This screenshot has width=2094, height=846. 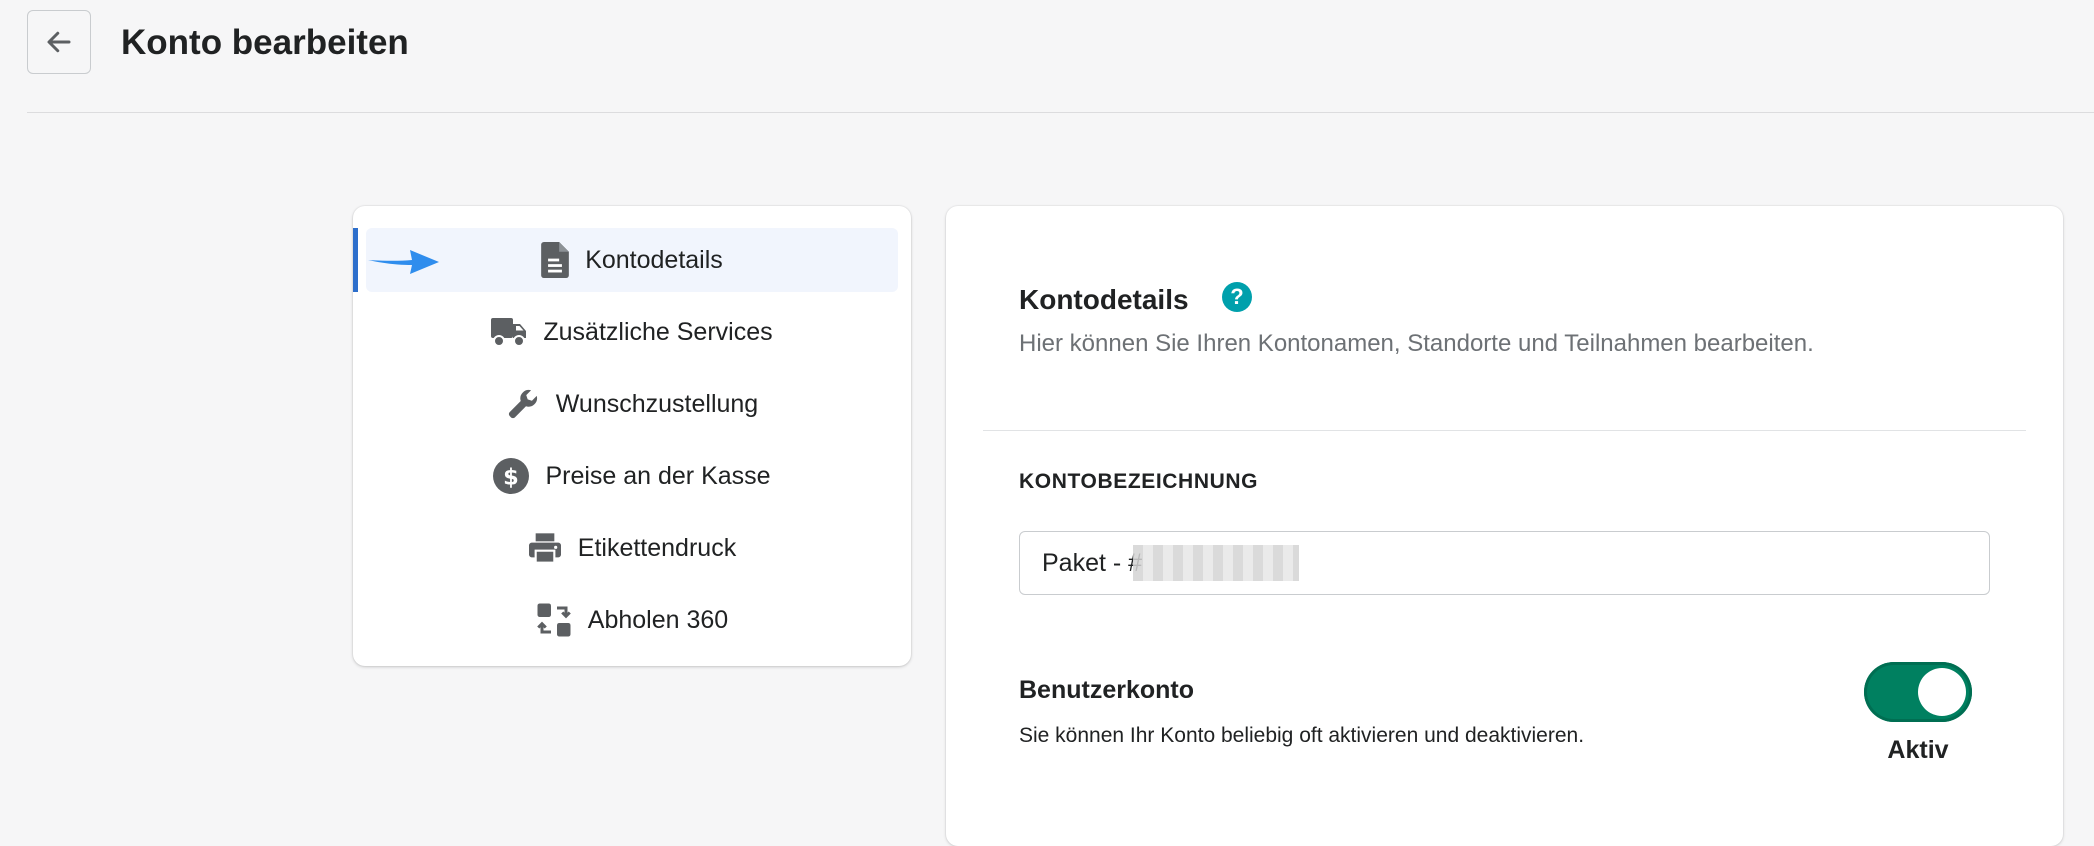 What do you see at coordinates (509, 332) in the screenshot?
I see `truck-icon` at bounding box center [509, 332].